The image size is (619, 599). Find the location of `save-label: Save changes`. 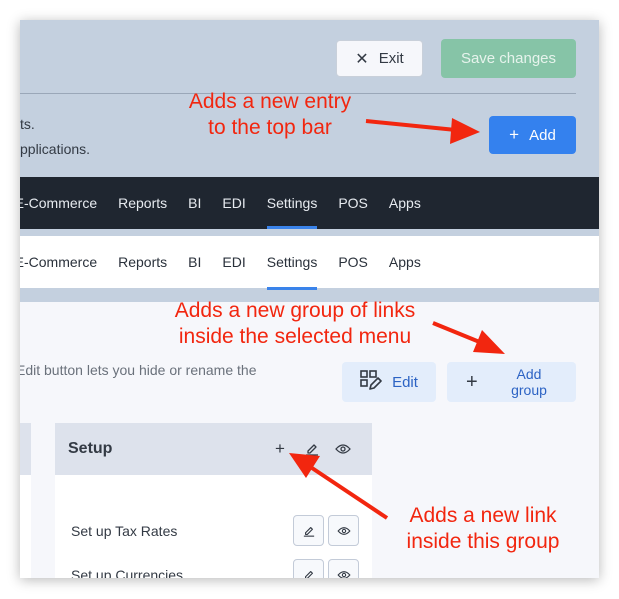

save-label: Save changes is located at coordinates (508, 58).